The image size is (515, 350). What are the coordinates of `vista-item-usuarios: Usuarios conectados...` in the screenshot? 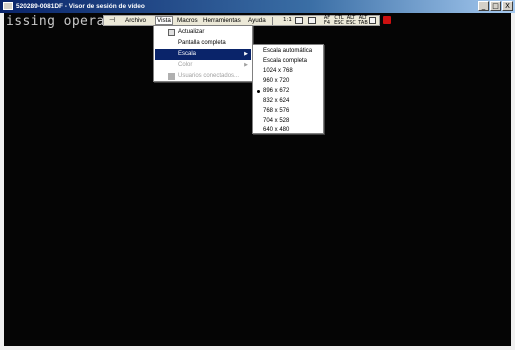 It's located at (203, 76).